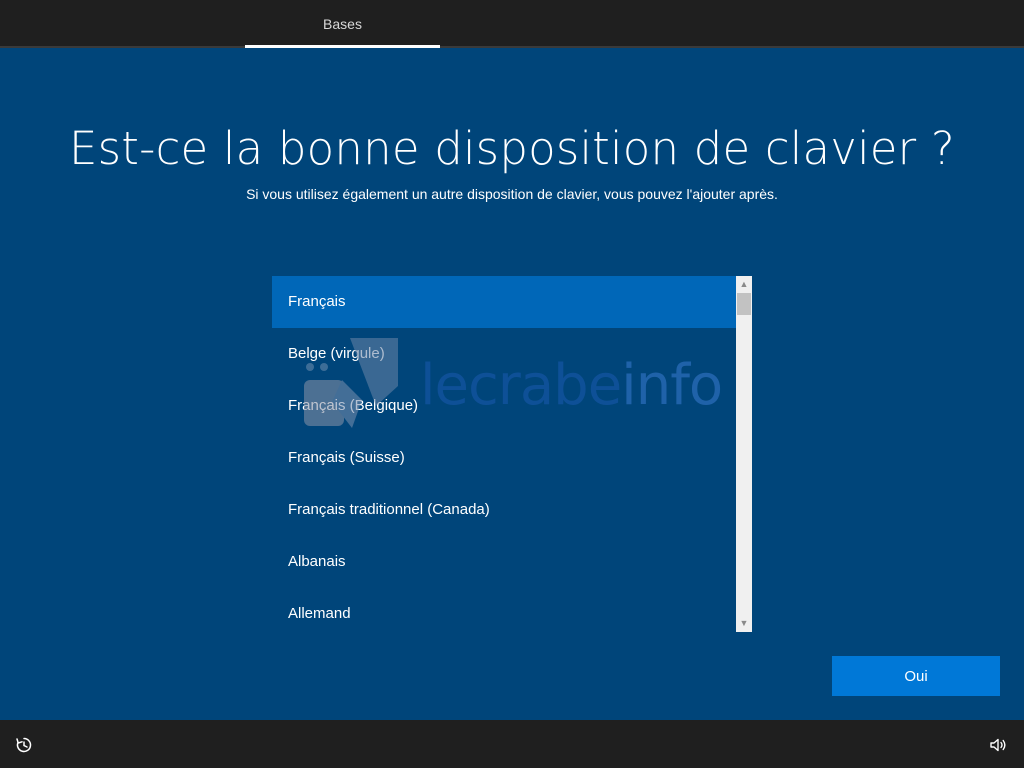 This screenshot has width=1024, height=768. What do you see at coordinates (342, 46) in the screenshot?
I see `tab-active-indicator` at bounding box center [342, 46].